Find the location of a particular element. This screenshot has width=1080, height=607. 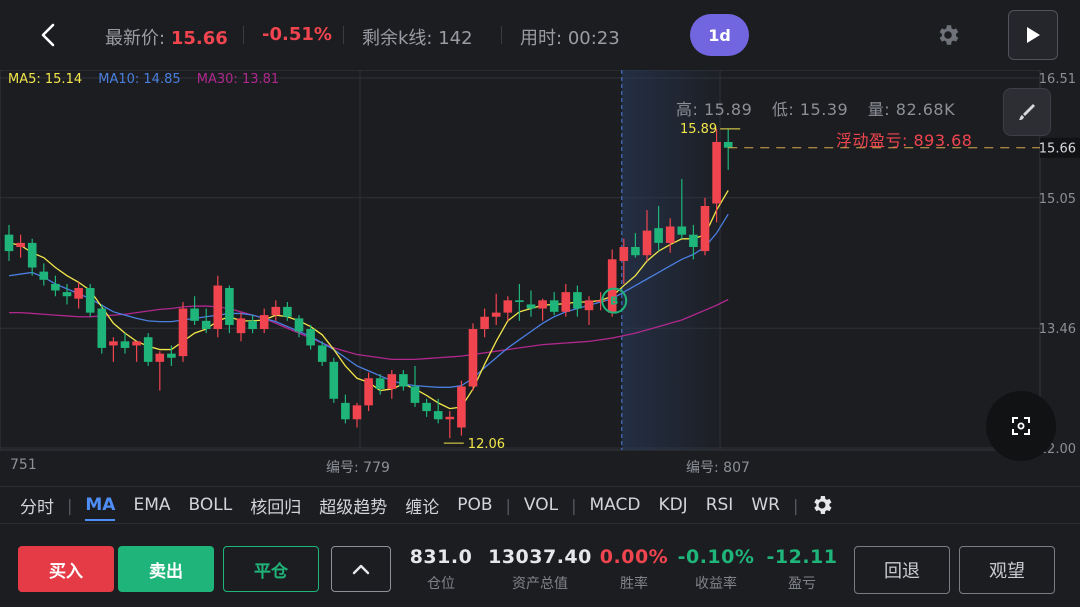

play-icon is located at coordinates (1033, 35).